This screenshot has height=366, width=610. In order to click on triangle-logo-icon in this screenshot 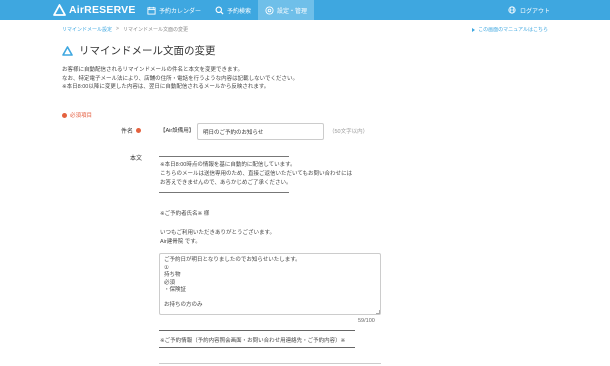, I will do `click(67, 50)`.